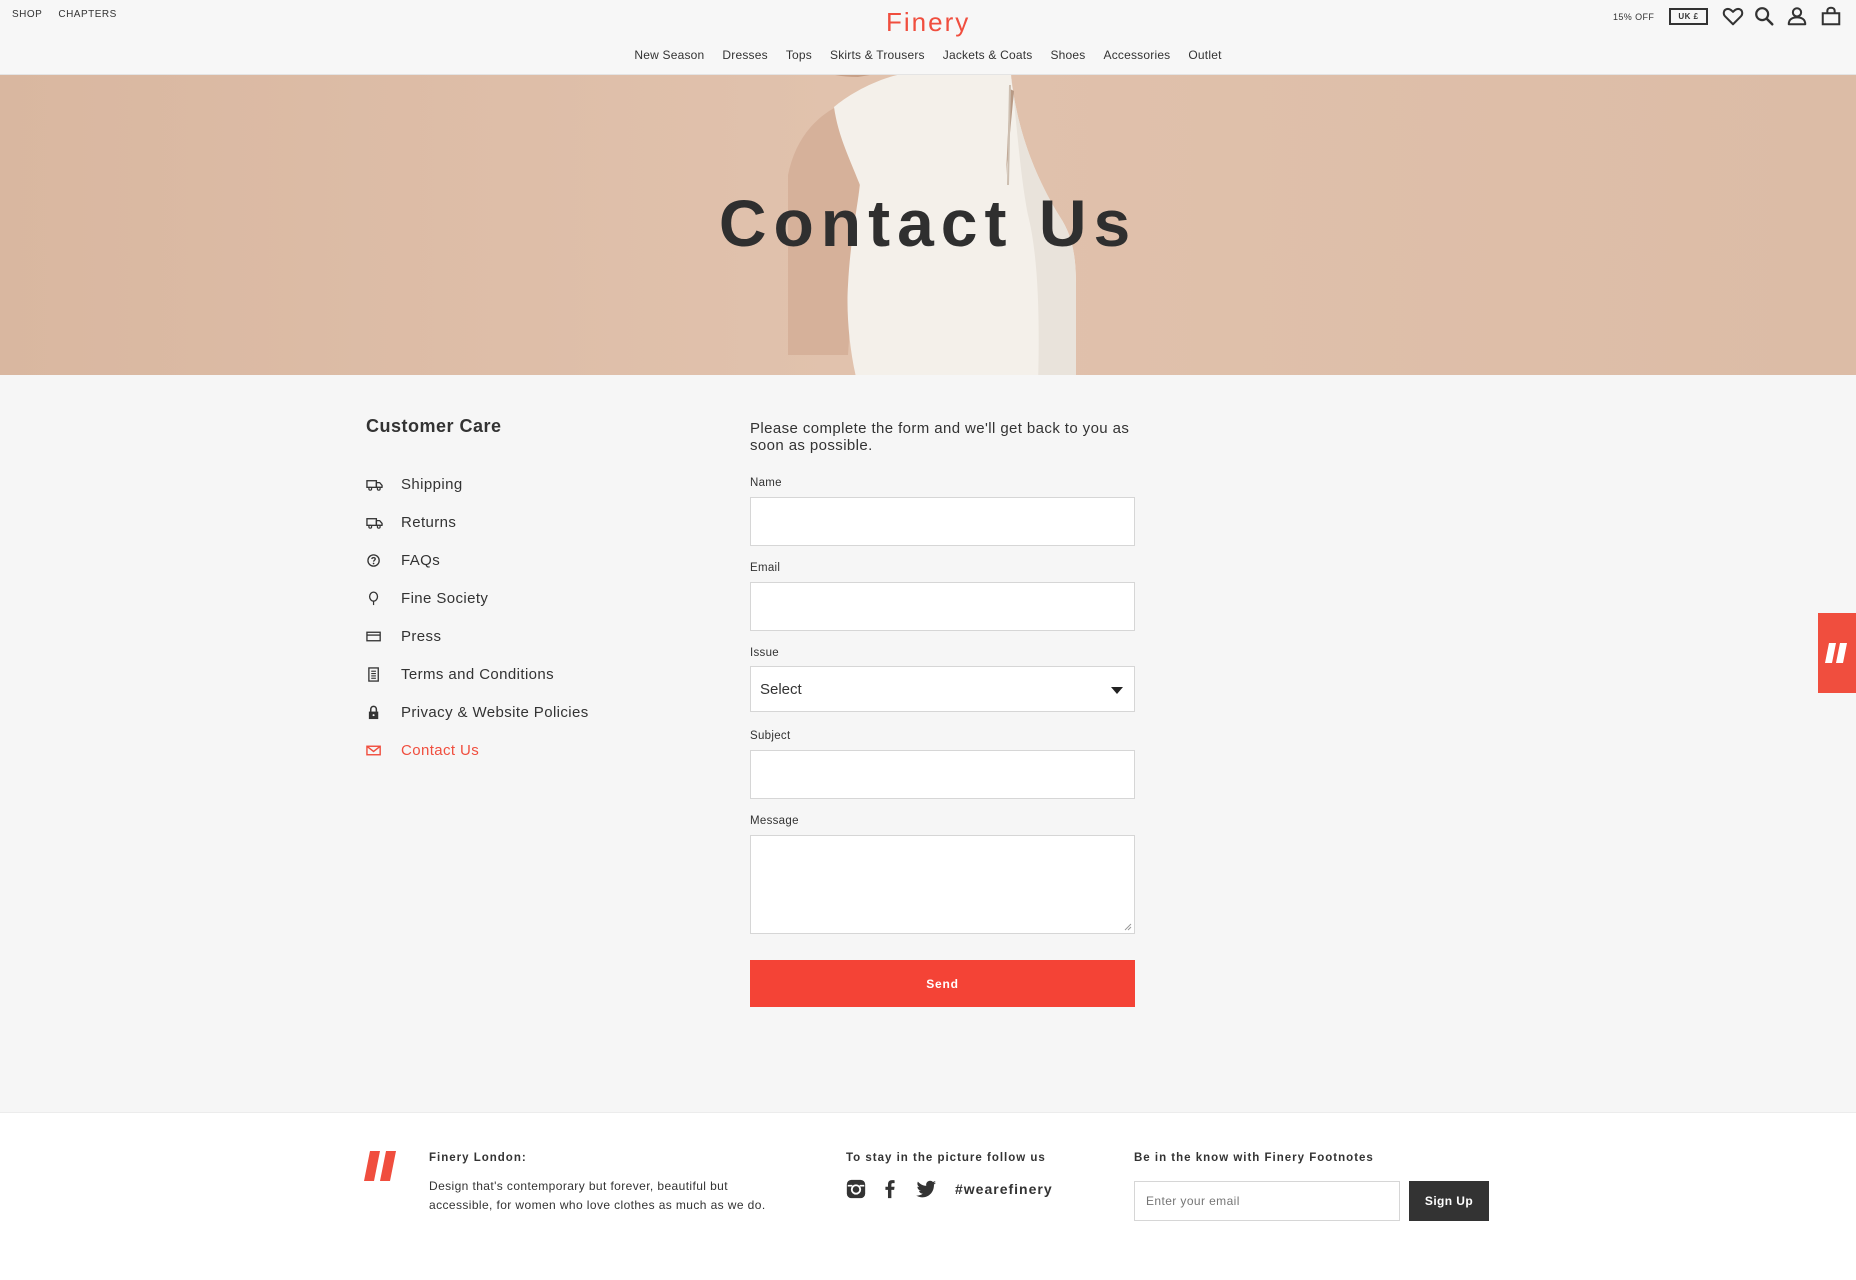 This screenshot has width=1856, height=1280. Describe the element at coordinates (942, 606) in the screenshot. I see `email-field` at that location.